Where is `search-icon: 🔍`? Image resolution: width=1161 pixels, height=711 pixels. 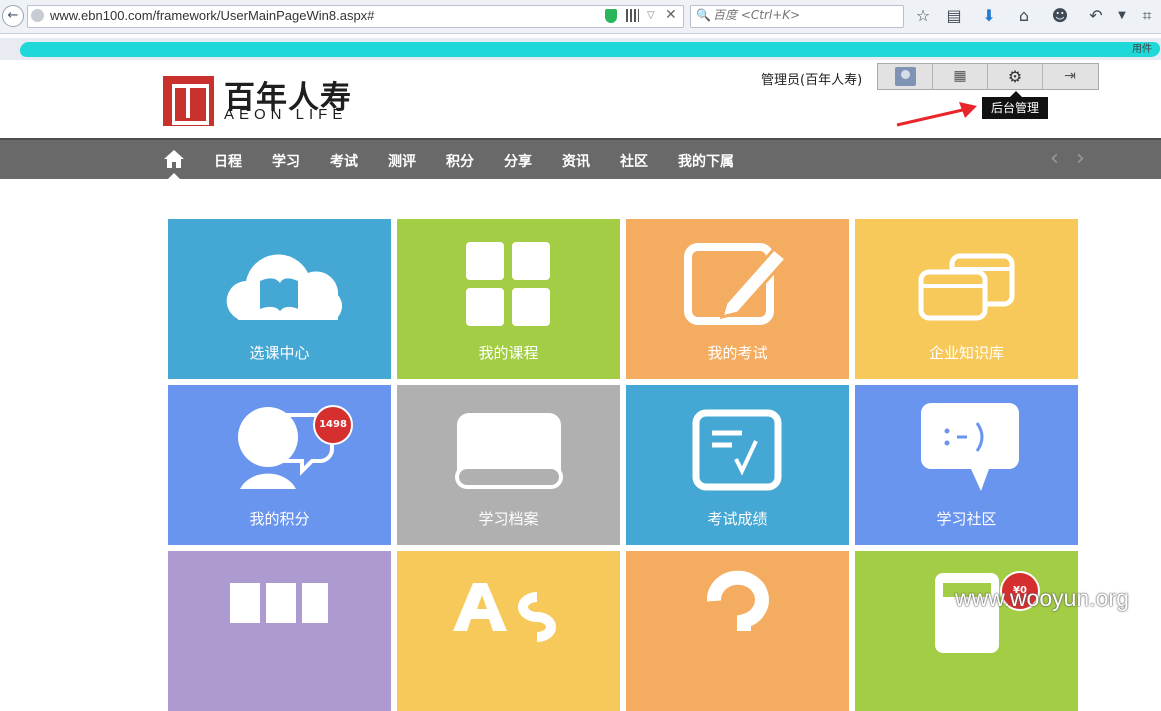
search-icon: 🔍 is located at coordinates (703, 15).